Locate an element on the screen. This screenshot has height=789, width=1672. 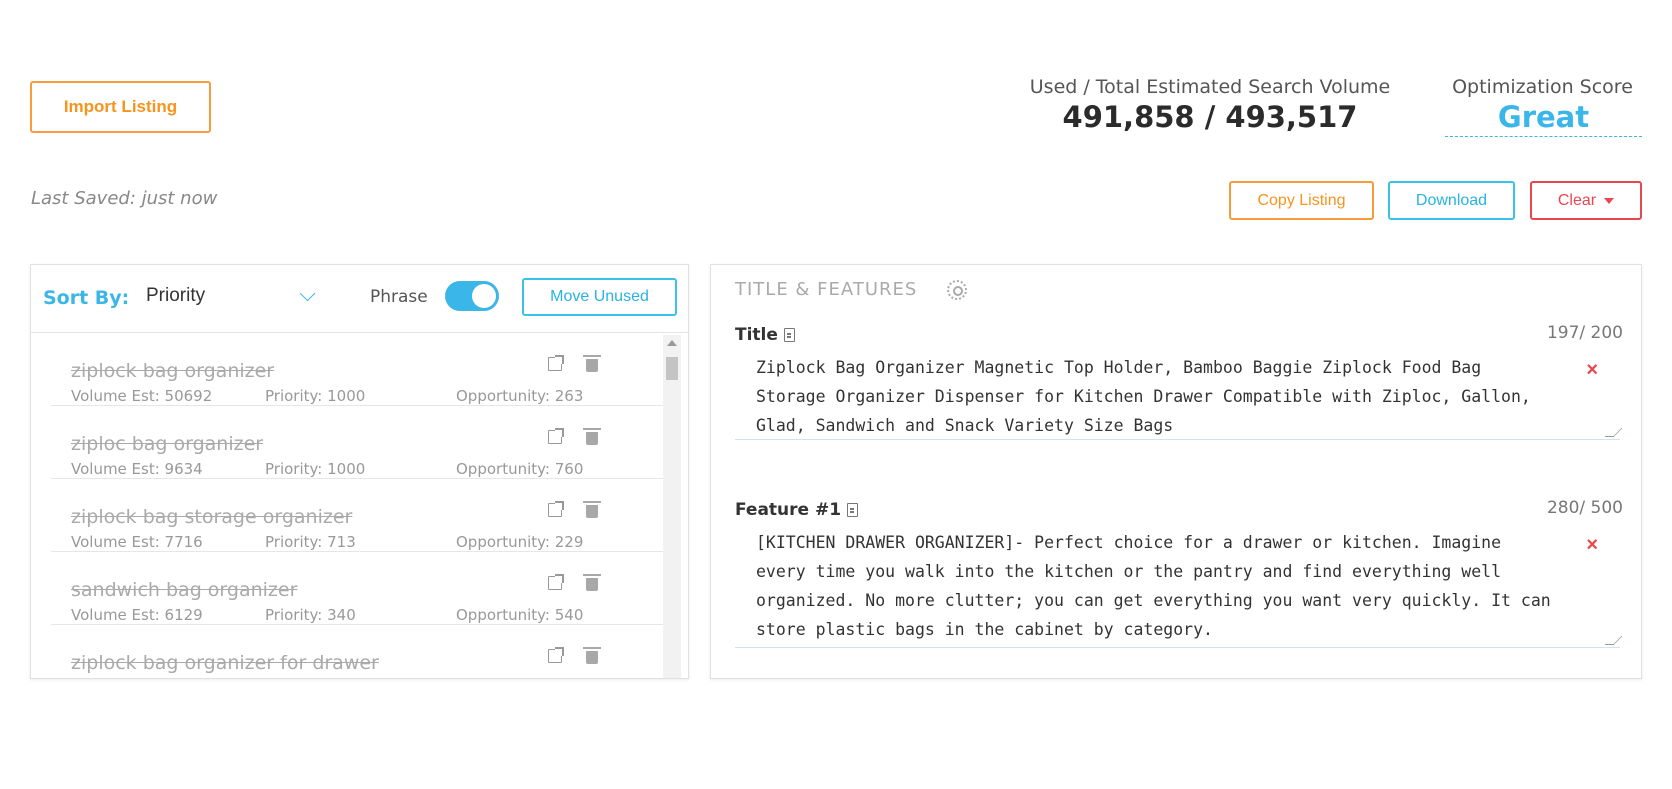
caret-down-icon is located at coordinates (1609, 200).